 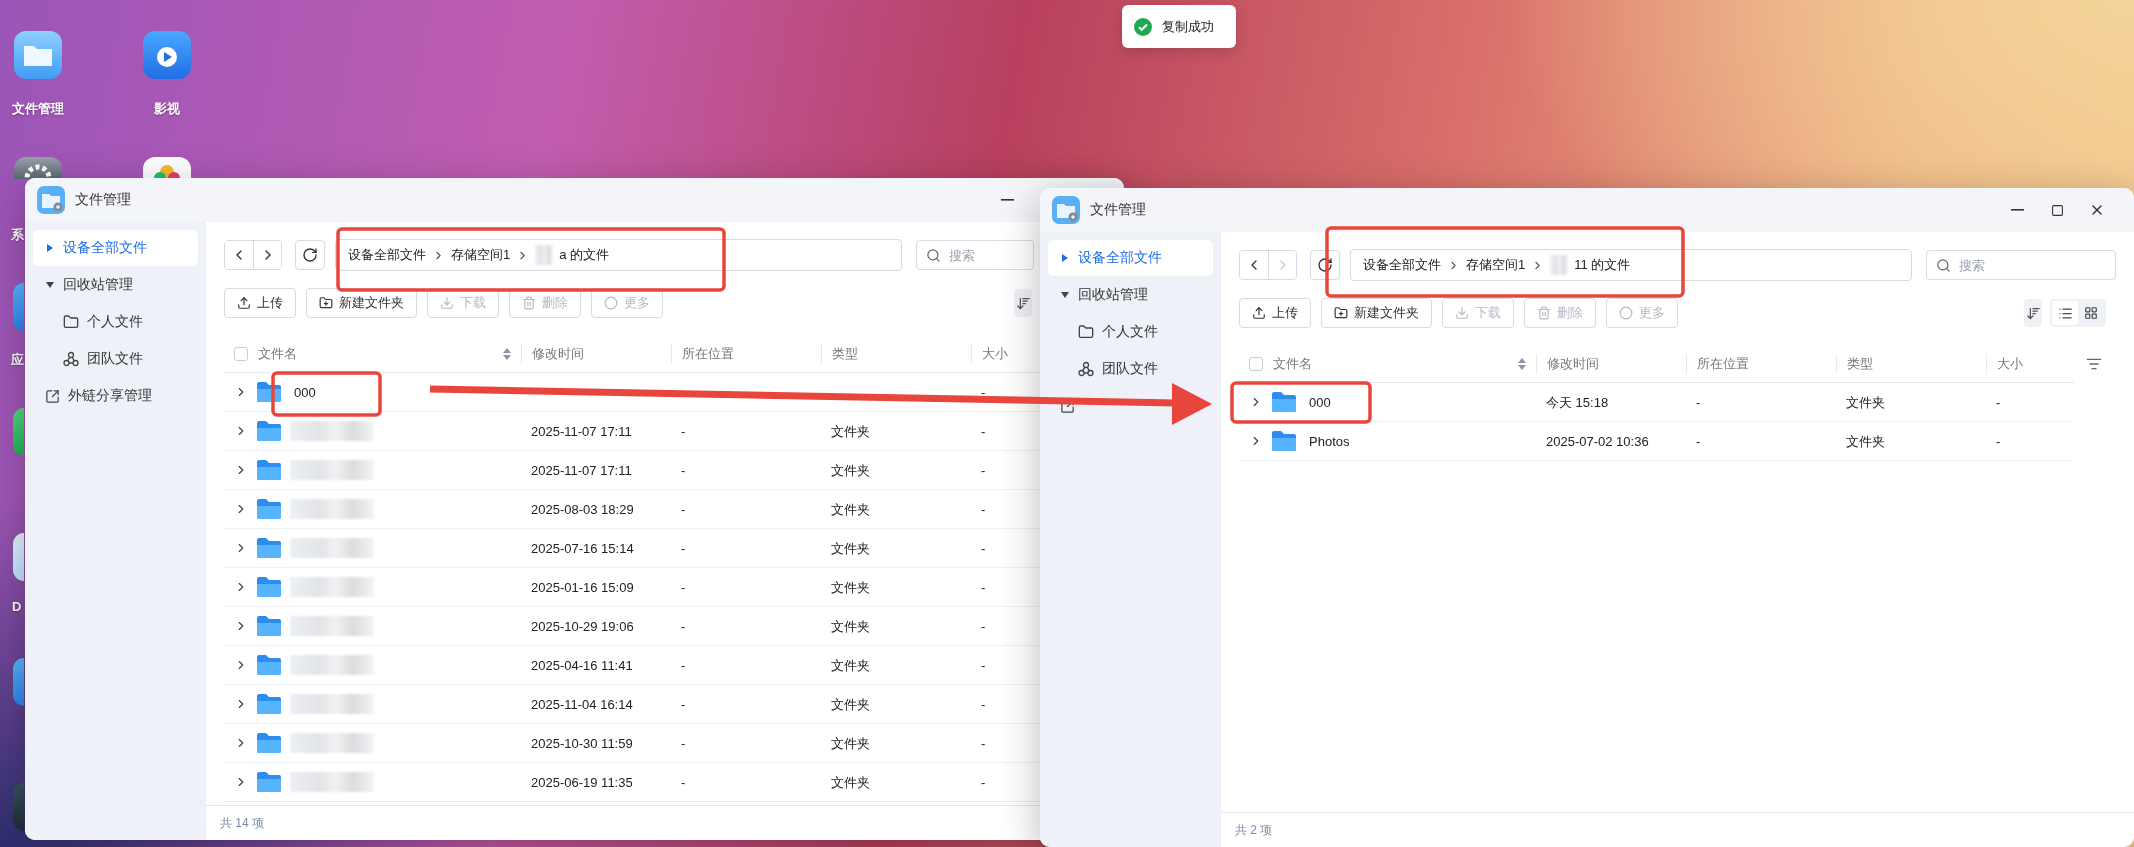 What do you see at coordinates (38, 109) in the screenshot?
I see `app-label: 文件管理` at bounding box center [38, 109].